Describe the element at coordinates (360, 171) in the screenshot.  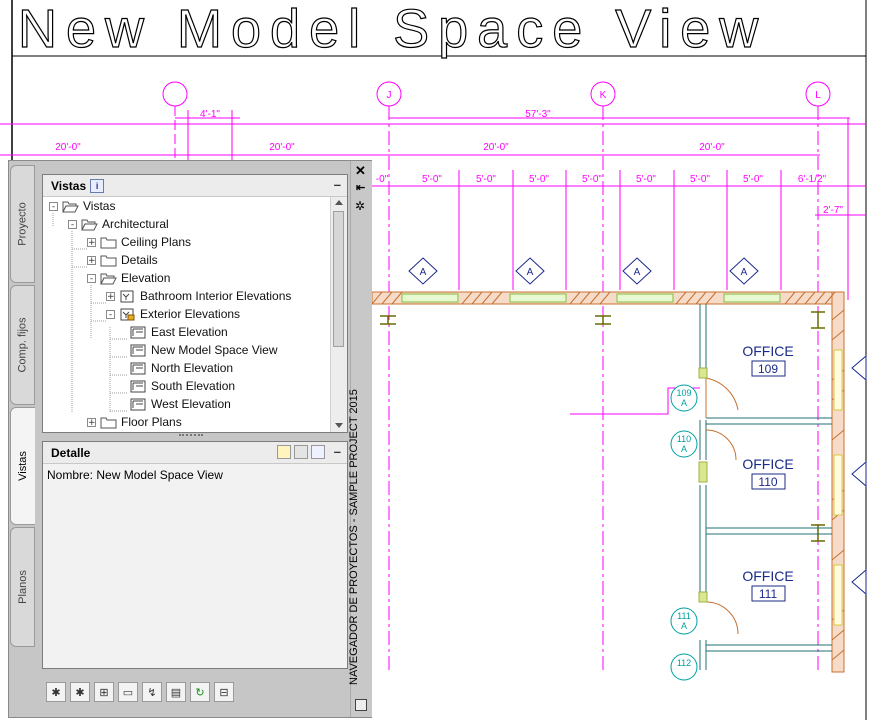
I see `close-icon: ✕` at that location.